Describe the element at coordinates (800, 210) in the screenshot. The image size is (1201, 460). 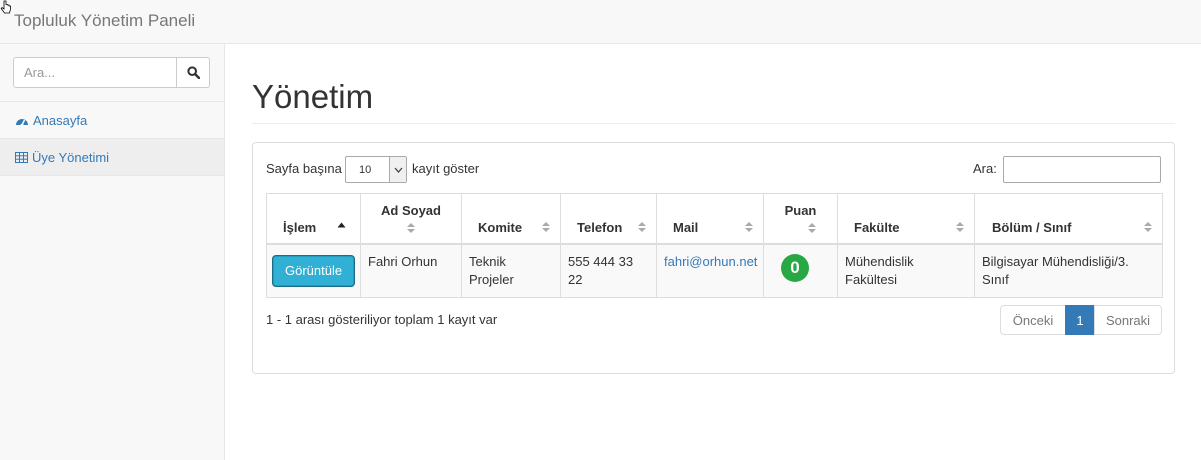
I see `column-header-label: Puan` at that location.